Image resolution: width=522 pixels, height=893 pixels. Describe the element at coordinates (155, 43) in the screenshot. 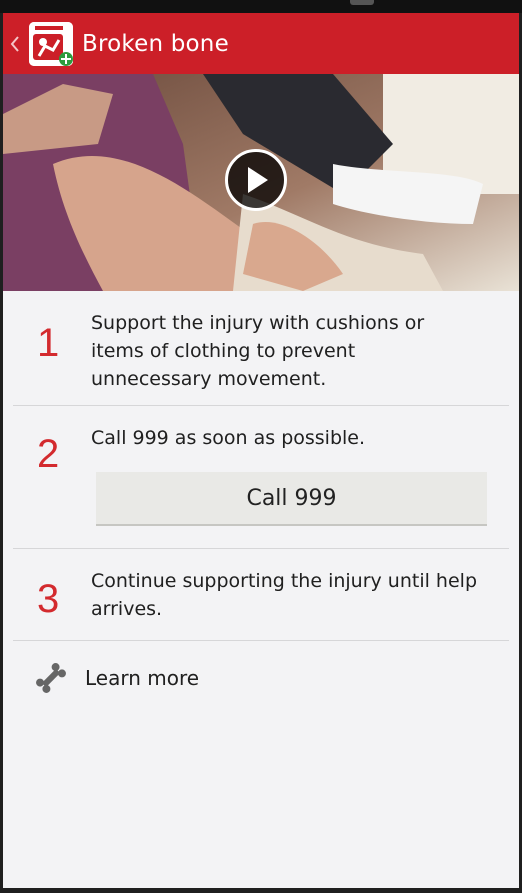

I see `page-title: Broken bone` at that location.